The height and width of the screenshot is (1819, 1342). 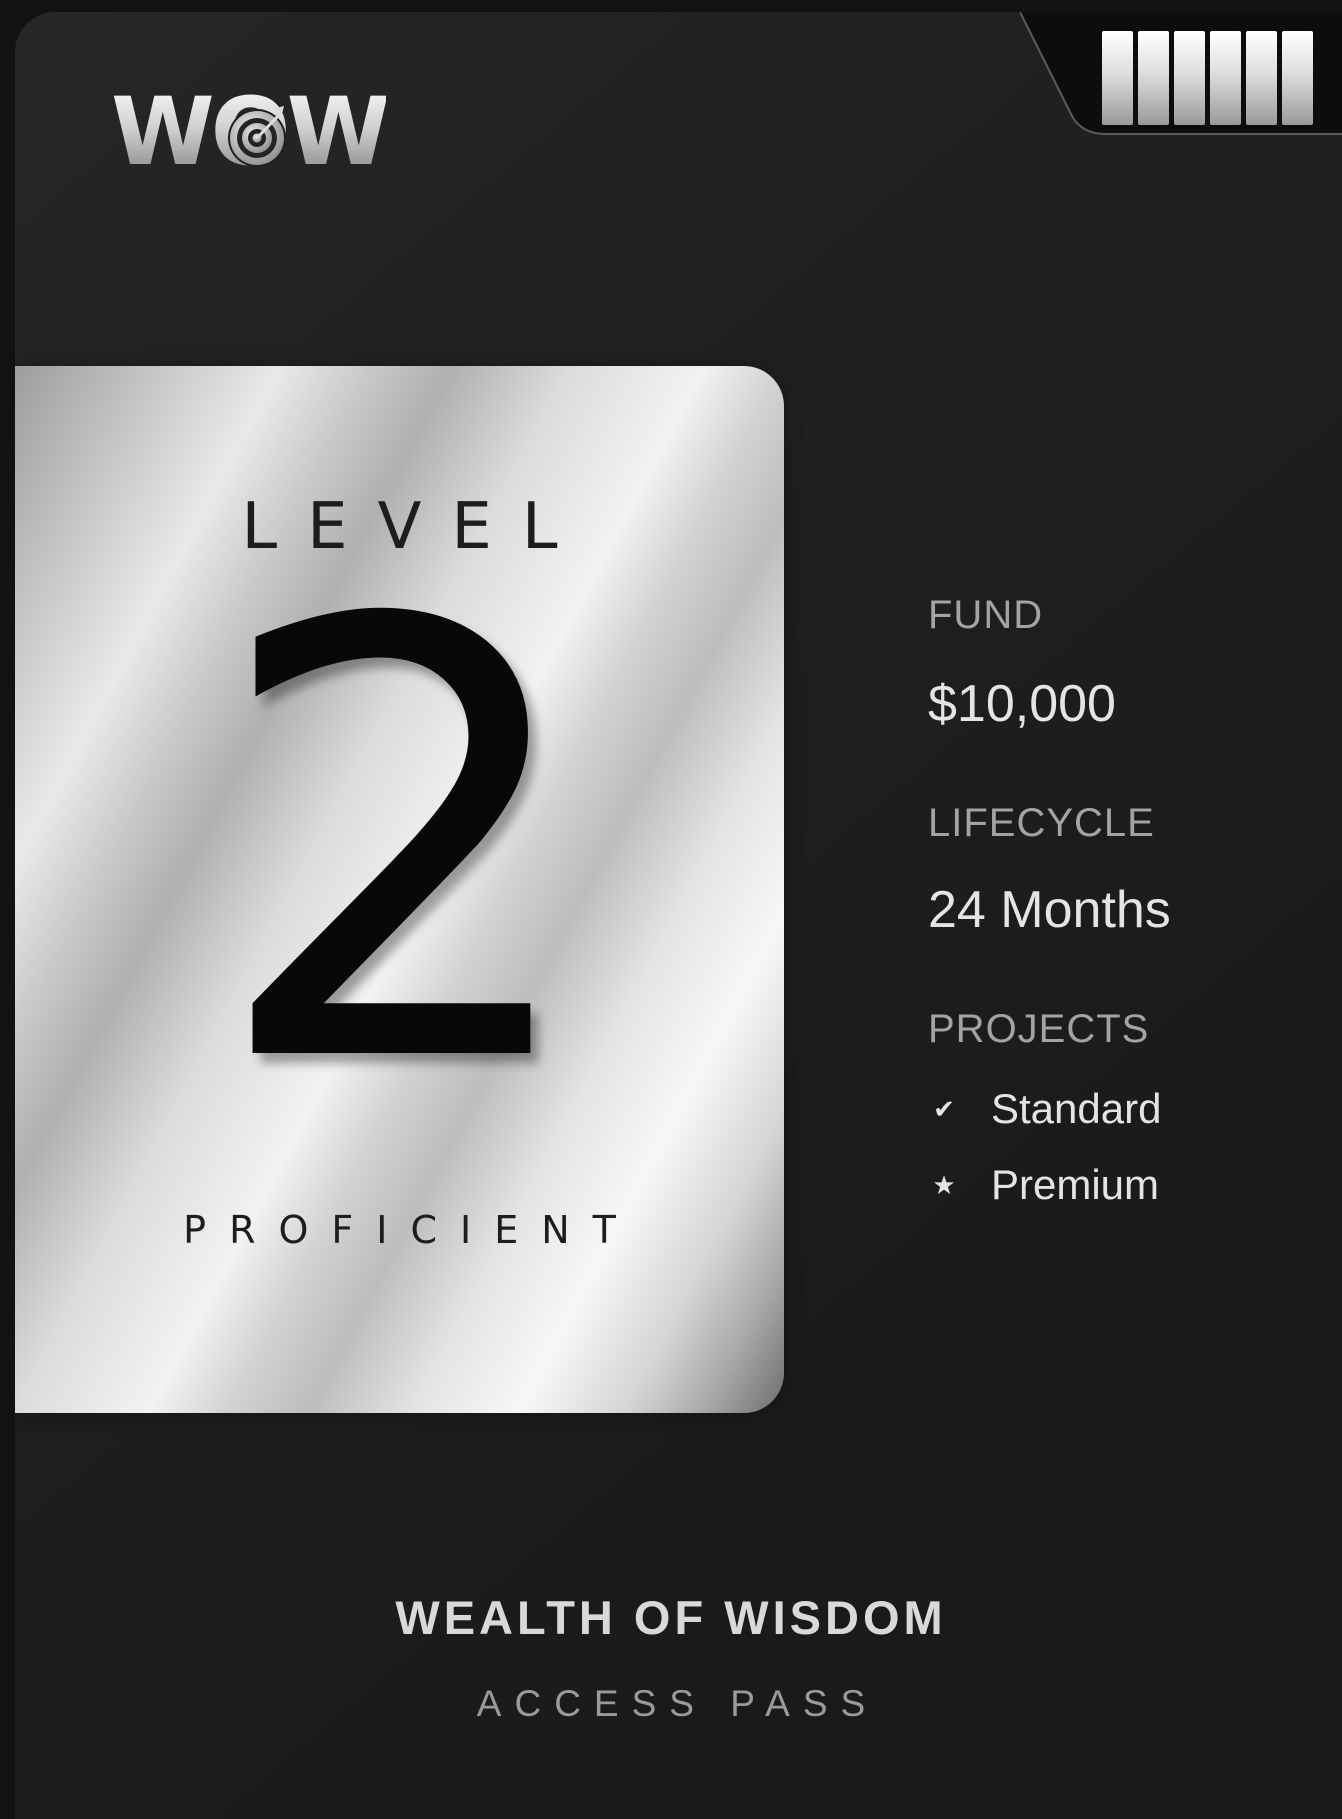 I want to click on project-item-premium: ★ Premium, so click(x=1043, y=1185).